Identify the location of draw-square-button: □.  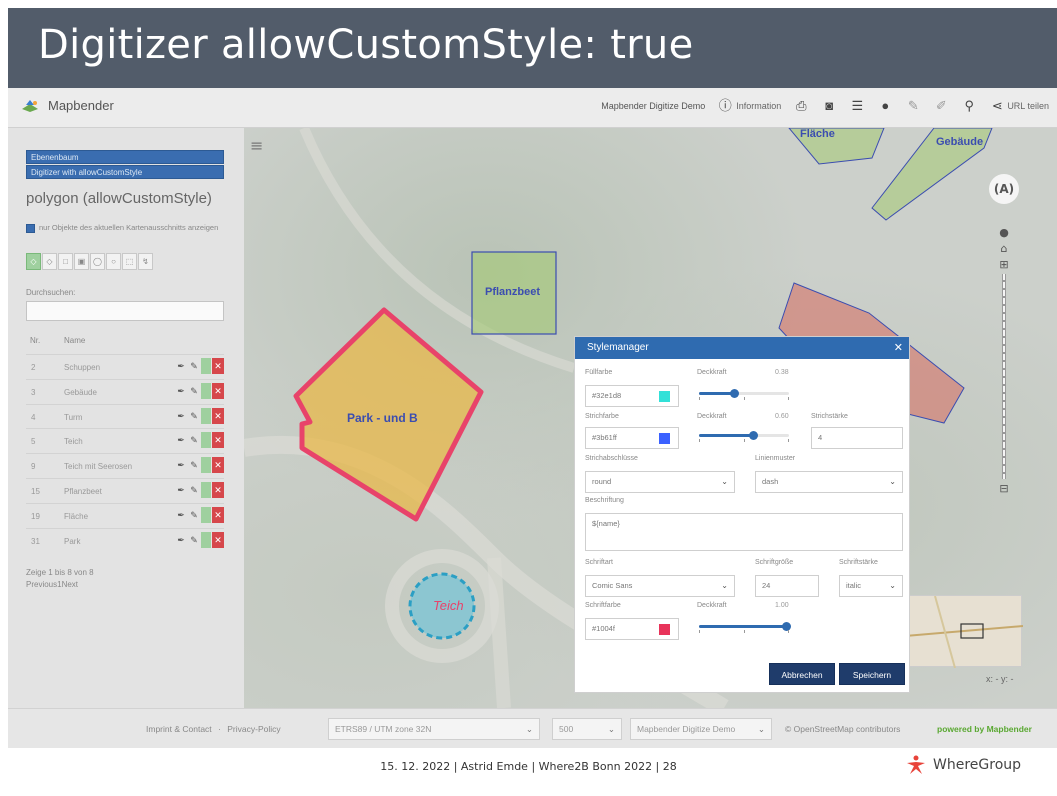
(65, 261).